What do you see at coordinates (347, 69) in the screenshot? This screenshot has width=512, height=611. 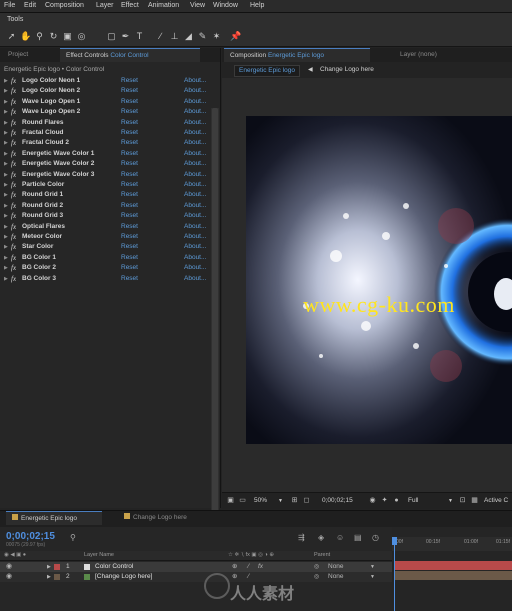 I see `comp-nav-other: Change Logo here` at bounding box center [347, 69].